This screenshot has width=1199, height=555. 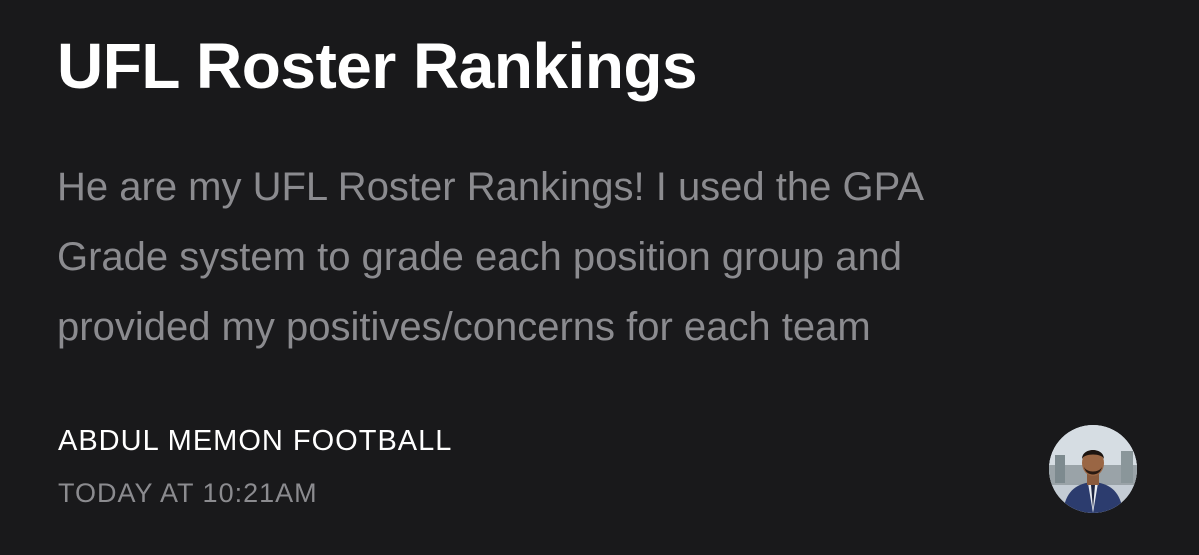 What do you see at coordinates (188, 493) in the screenshot?
I see `post-timestamp: TODAY AT 10:21AM` at bounding box center [188, 493].